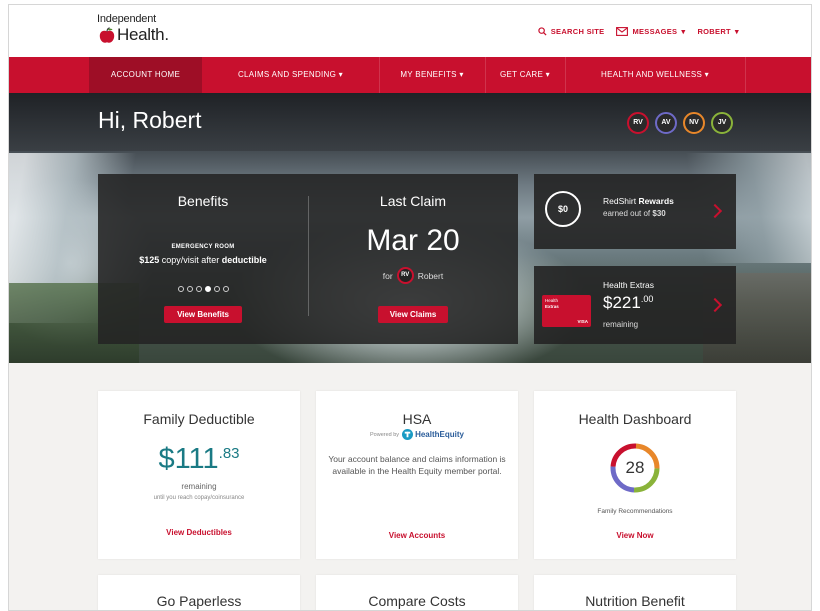 The height and width of the screenshot is (611, 820). Describe the element at coordinates (417, 592) in the screenshot. I see `compare-costs-tile: Compare Costs` at that location.